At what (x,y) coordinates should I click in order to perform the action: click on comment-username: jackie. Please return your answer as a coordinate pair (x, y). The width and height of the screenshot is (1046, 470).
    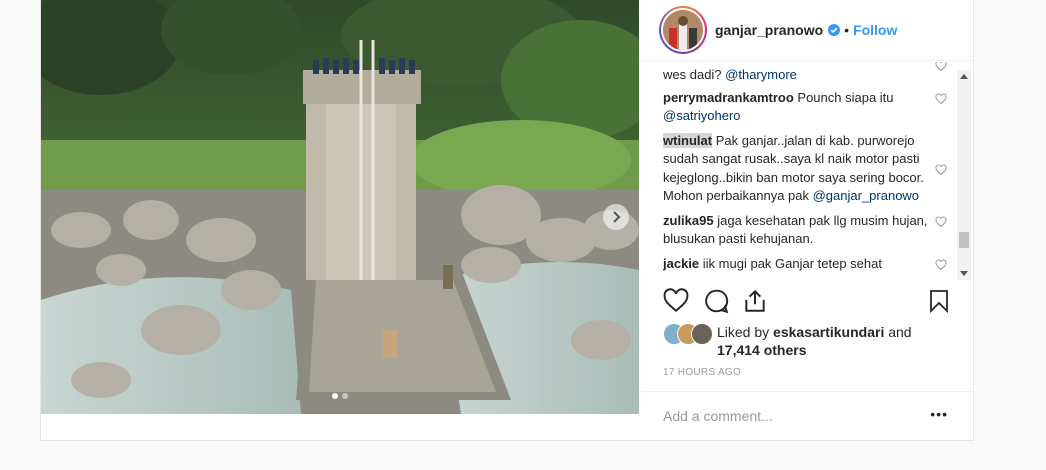
    Looking at the image, I should click on (681, 263).